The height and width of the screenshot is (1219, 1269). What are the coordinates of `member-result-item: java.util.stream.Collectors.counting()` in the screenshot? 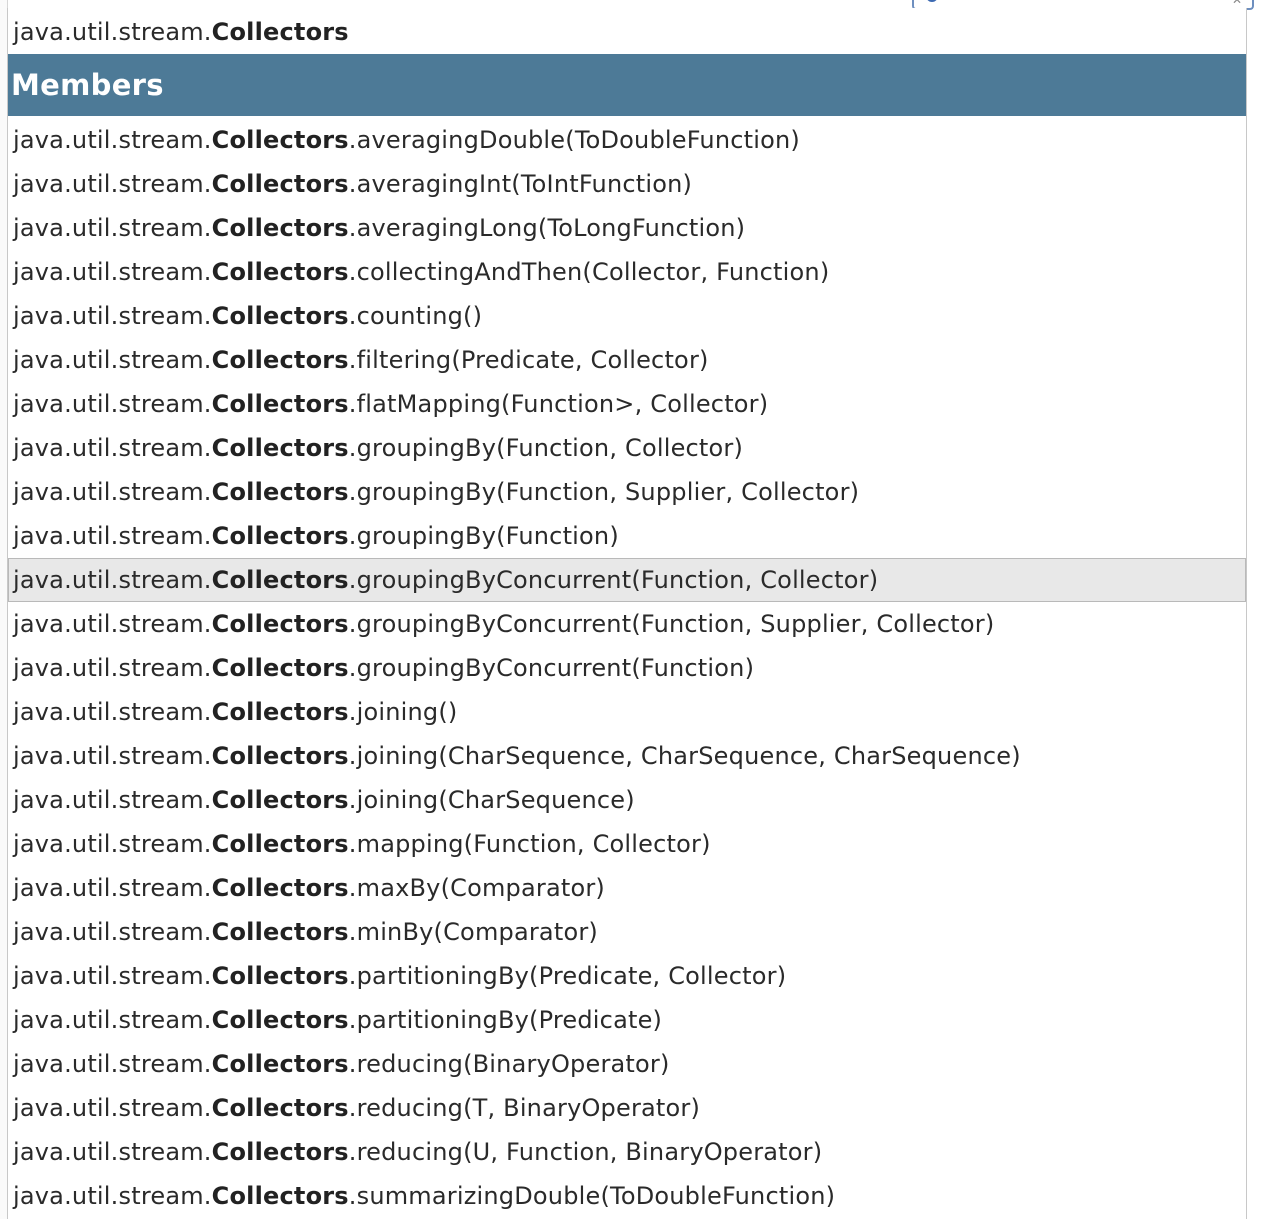 It's located at (627, 316).